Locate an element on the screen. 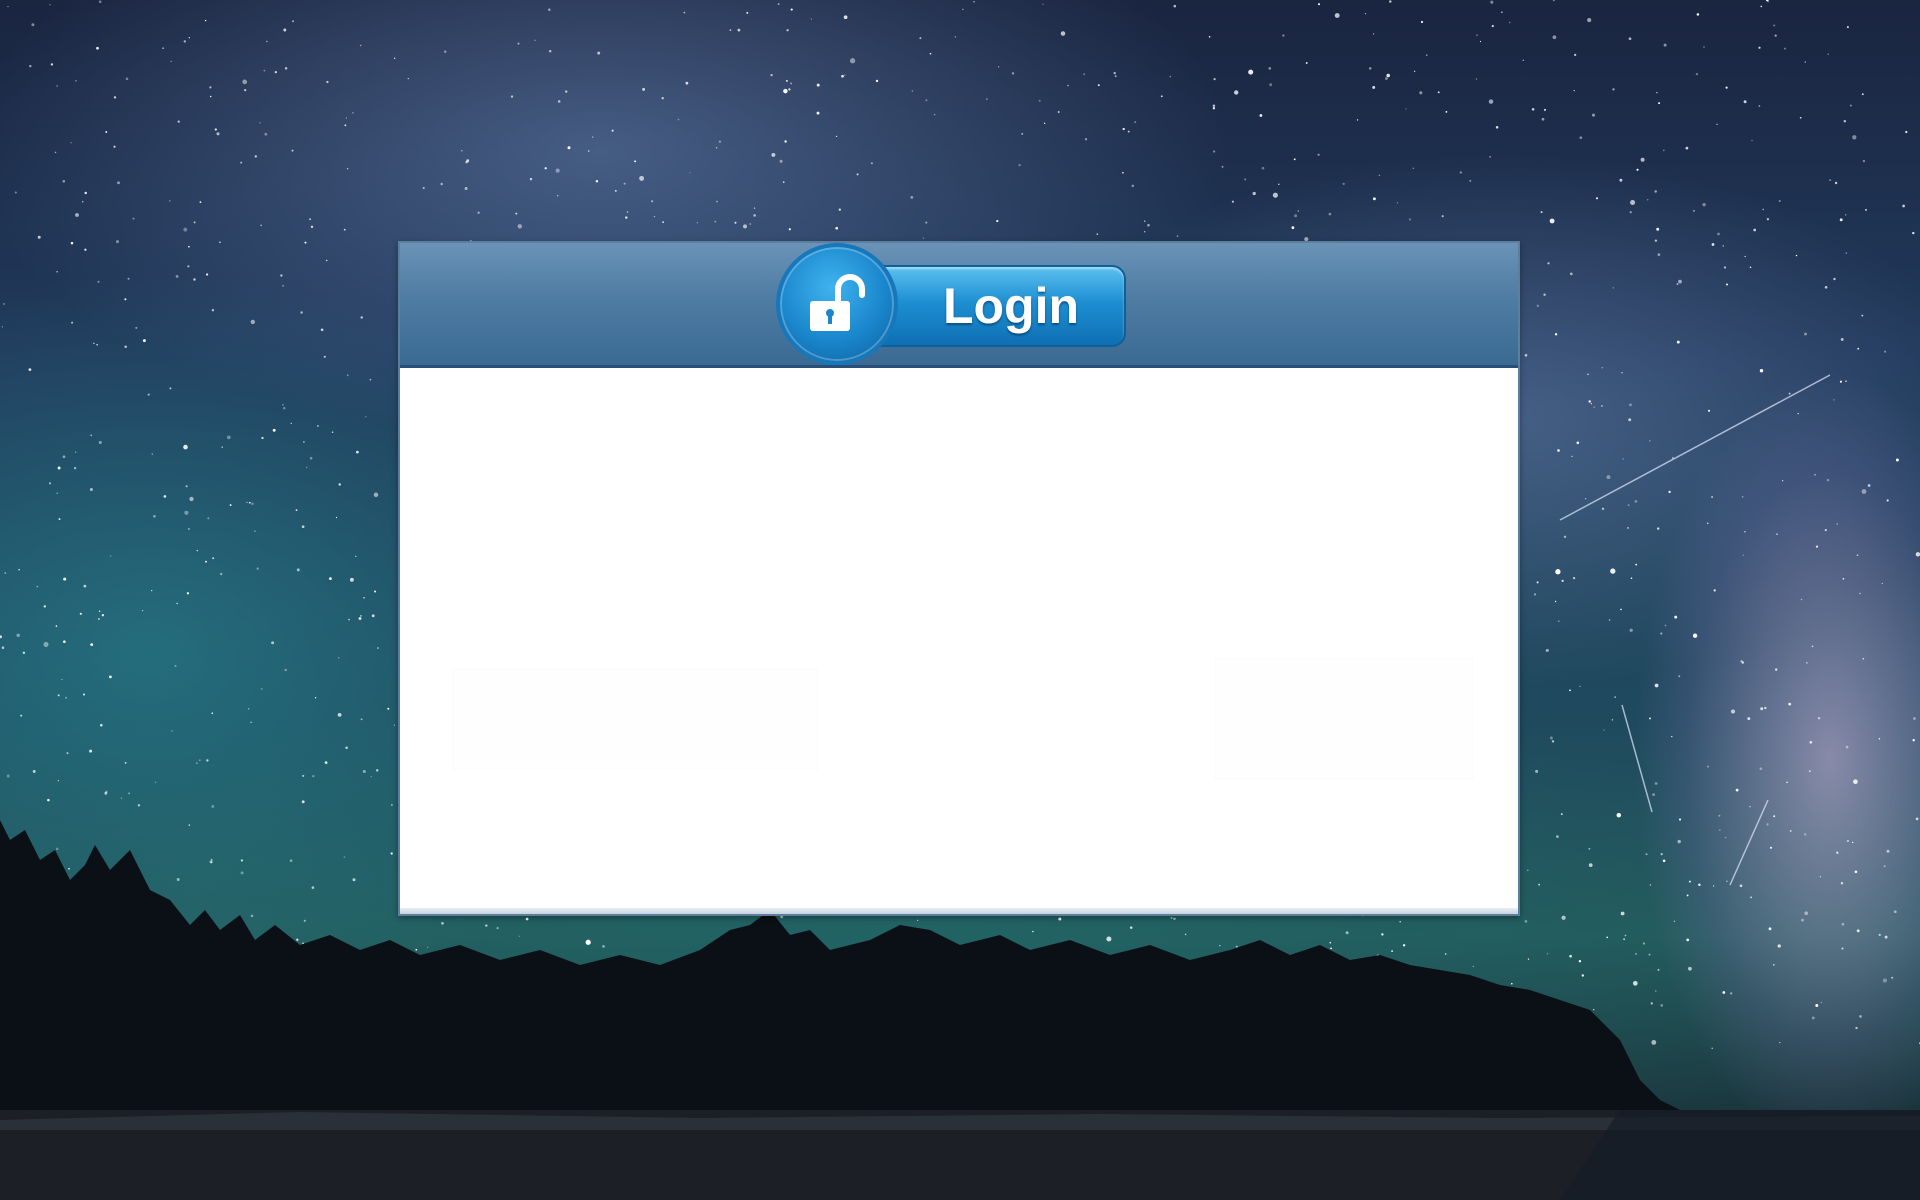 The width and height of the screenshot is (1920, 1200). unlocked-padlock-icon is located at coordinates (837, 304).